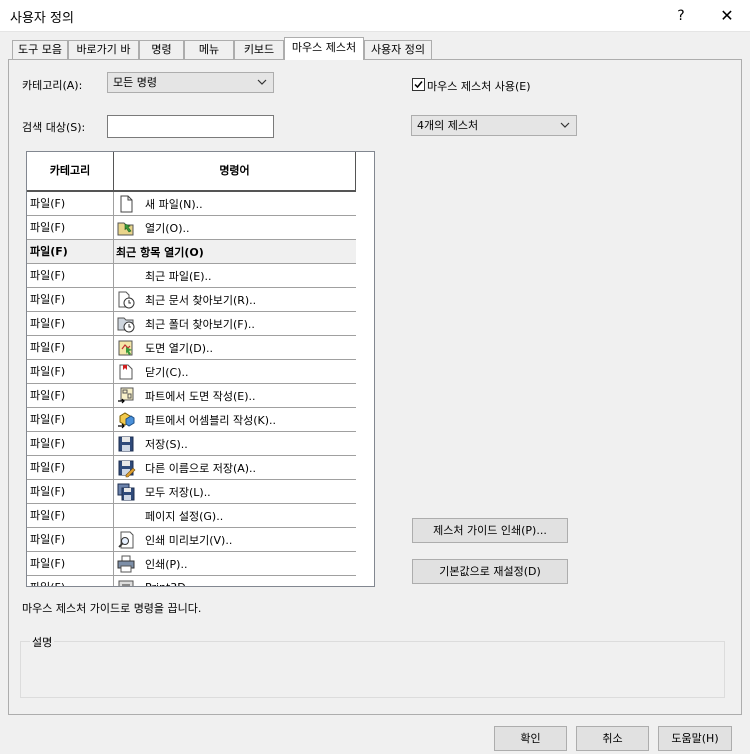 Image resolution: width=750 pixels, height=754 pixels. I want to click on table-row: 파일(F) 인쇄 미리보기(V).., so click(191, 540).